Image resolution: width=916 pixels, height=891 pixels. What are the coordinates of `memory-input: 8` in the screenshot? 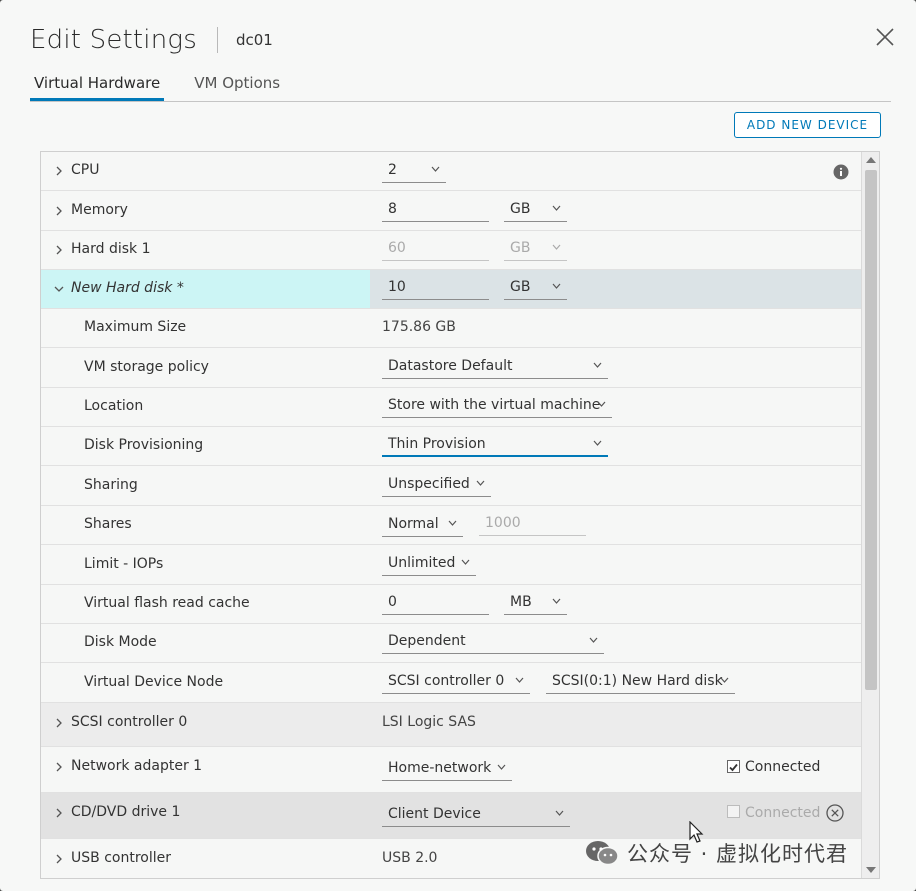 It's located at (435, 210).